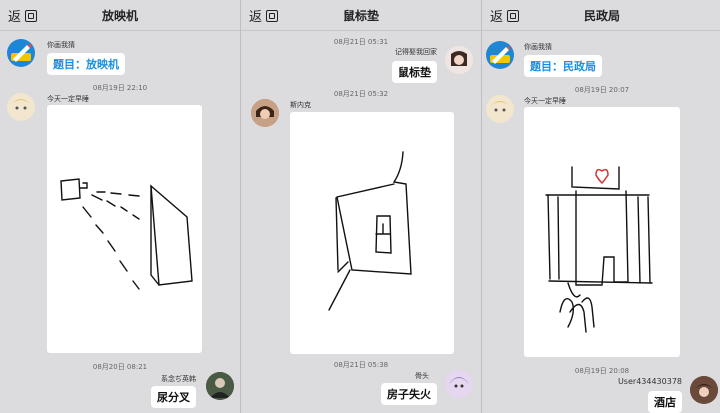 This screenshot has width=720, height=413. I want to click on page-title: 鼠标垫, so click(360, 16).